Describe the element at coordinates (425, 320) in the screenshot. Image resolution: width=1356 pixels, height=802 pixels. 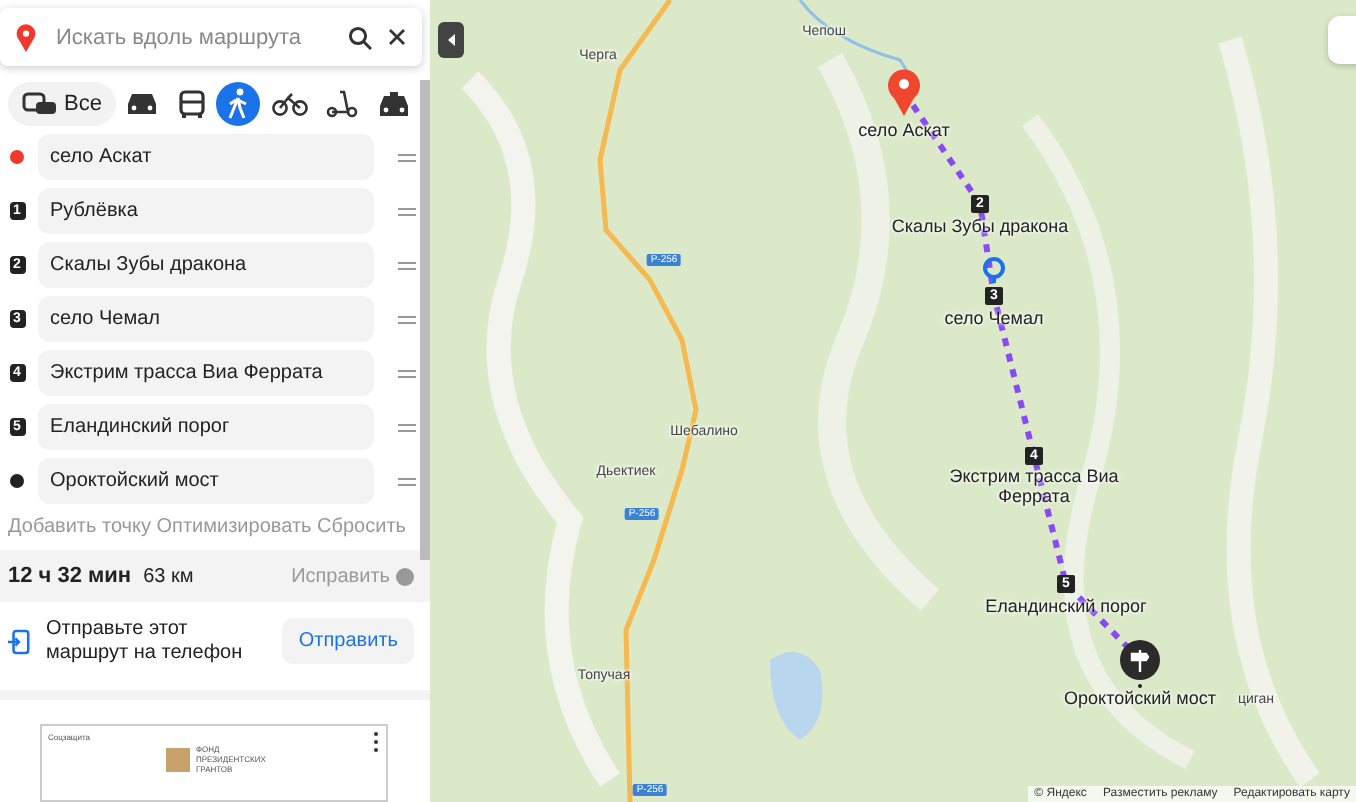
I see `scrollbar` at that location.